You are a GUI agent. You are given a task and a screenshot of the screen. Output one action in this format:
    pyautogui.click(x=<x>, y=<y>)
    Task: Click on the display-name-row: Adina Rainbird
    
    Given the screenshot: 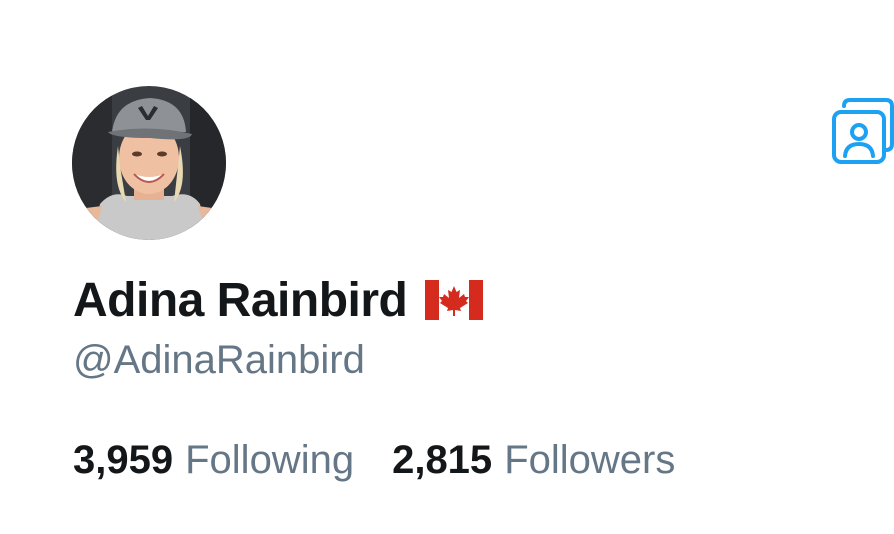 What is the action you would take?
    pyautogui.click(x=278, y=300)
    